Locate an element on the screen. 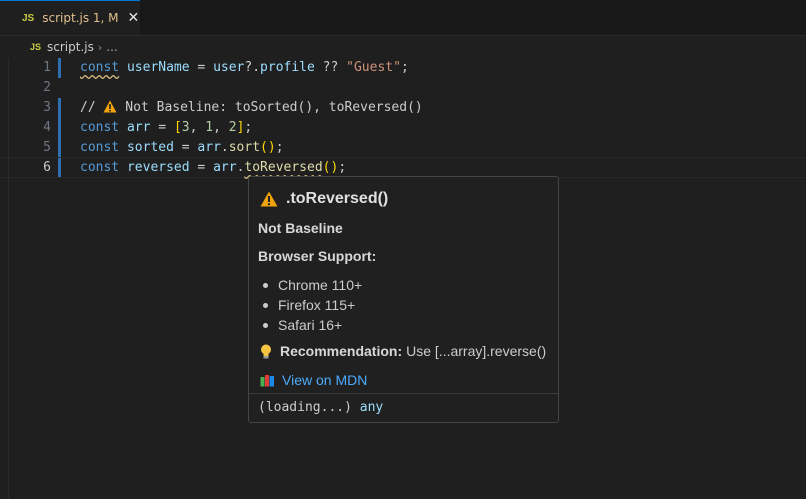 This screenshot has height=499, width=806. line-number: 6 is located at coordinates (47, 167).